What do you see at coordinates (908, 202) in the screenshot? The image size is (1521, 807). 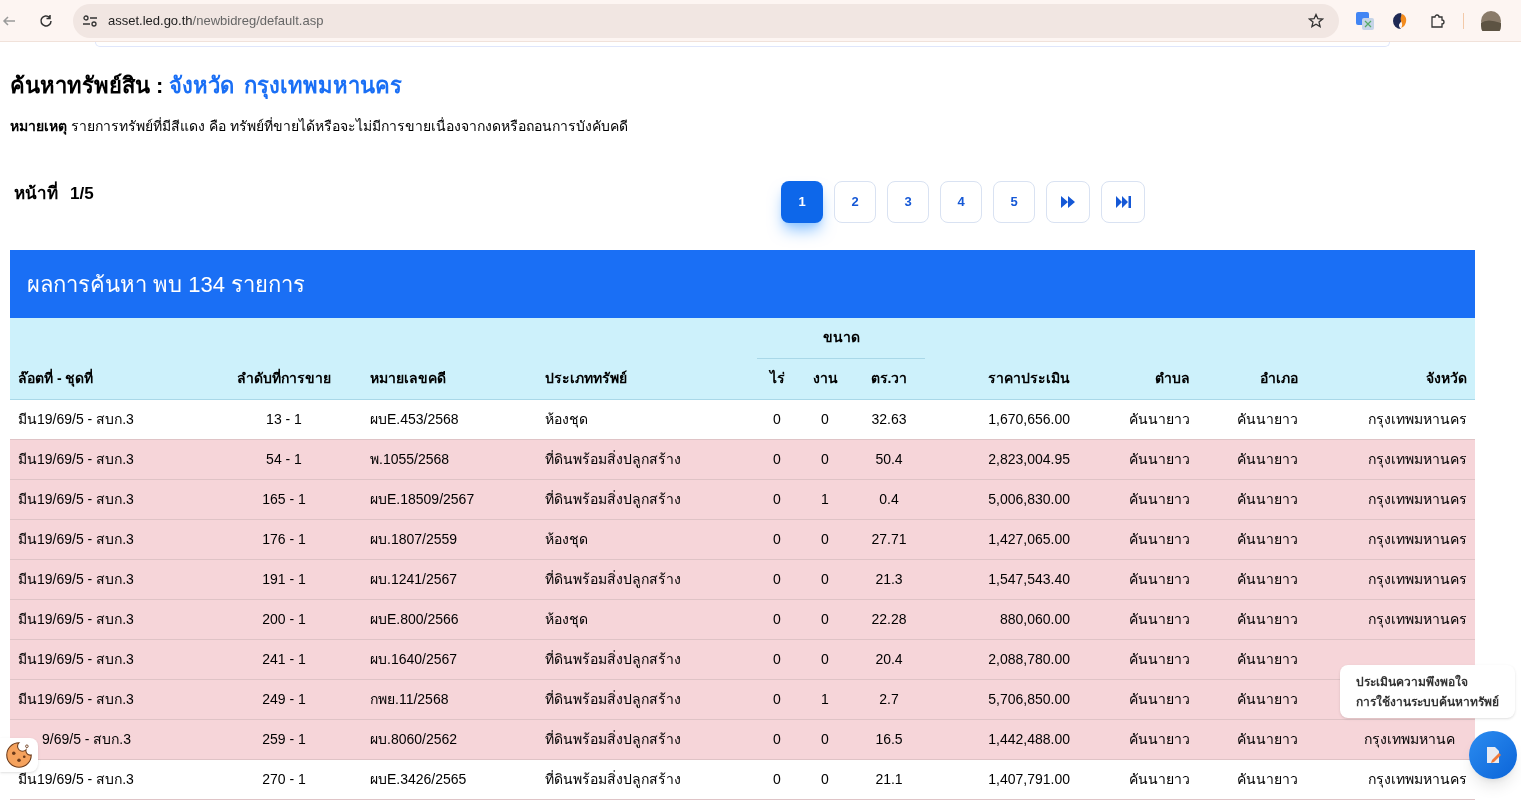 I see `page-button: 3` at bounding box center [908, 202].